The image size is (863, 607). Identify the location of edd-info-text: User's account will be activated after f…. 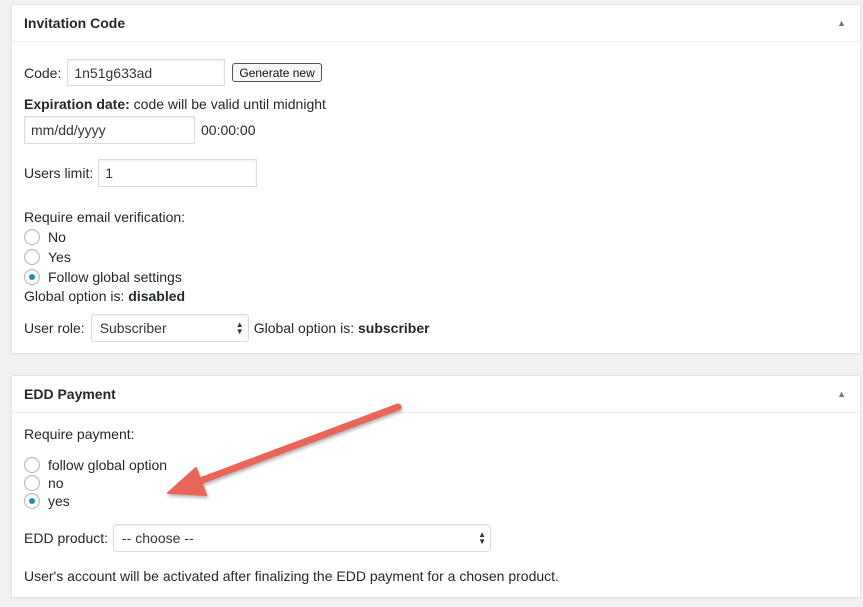
(291, 576).